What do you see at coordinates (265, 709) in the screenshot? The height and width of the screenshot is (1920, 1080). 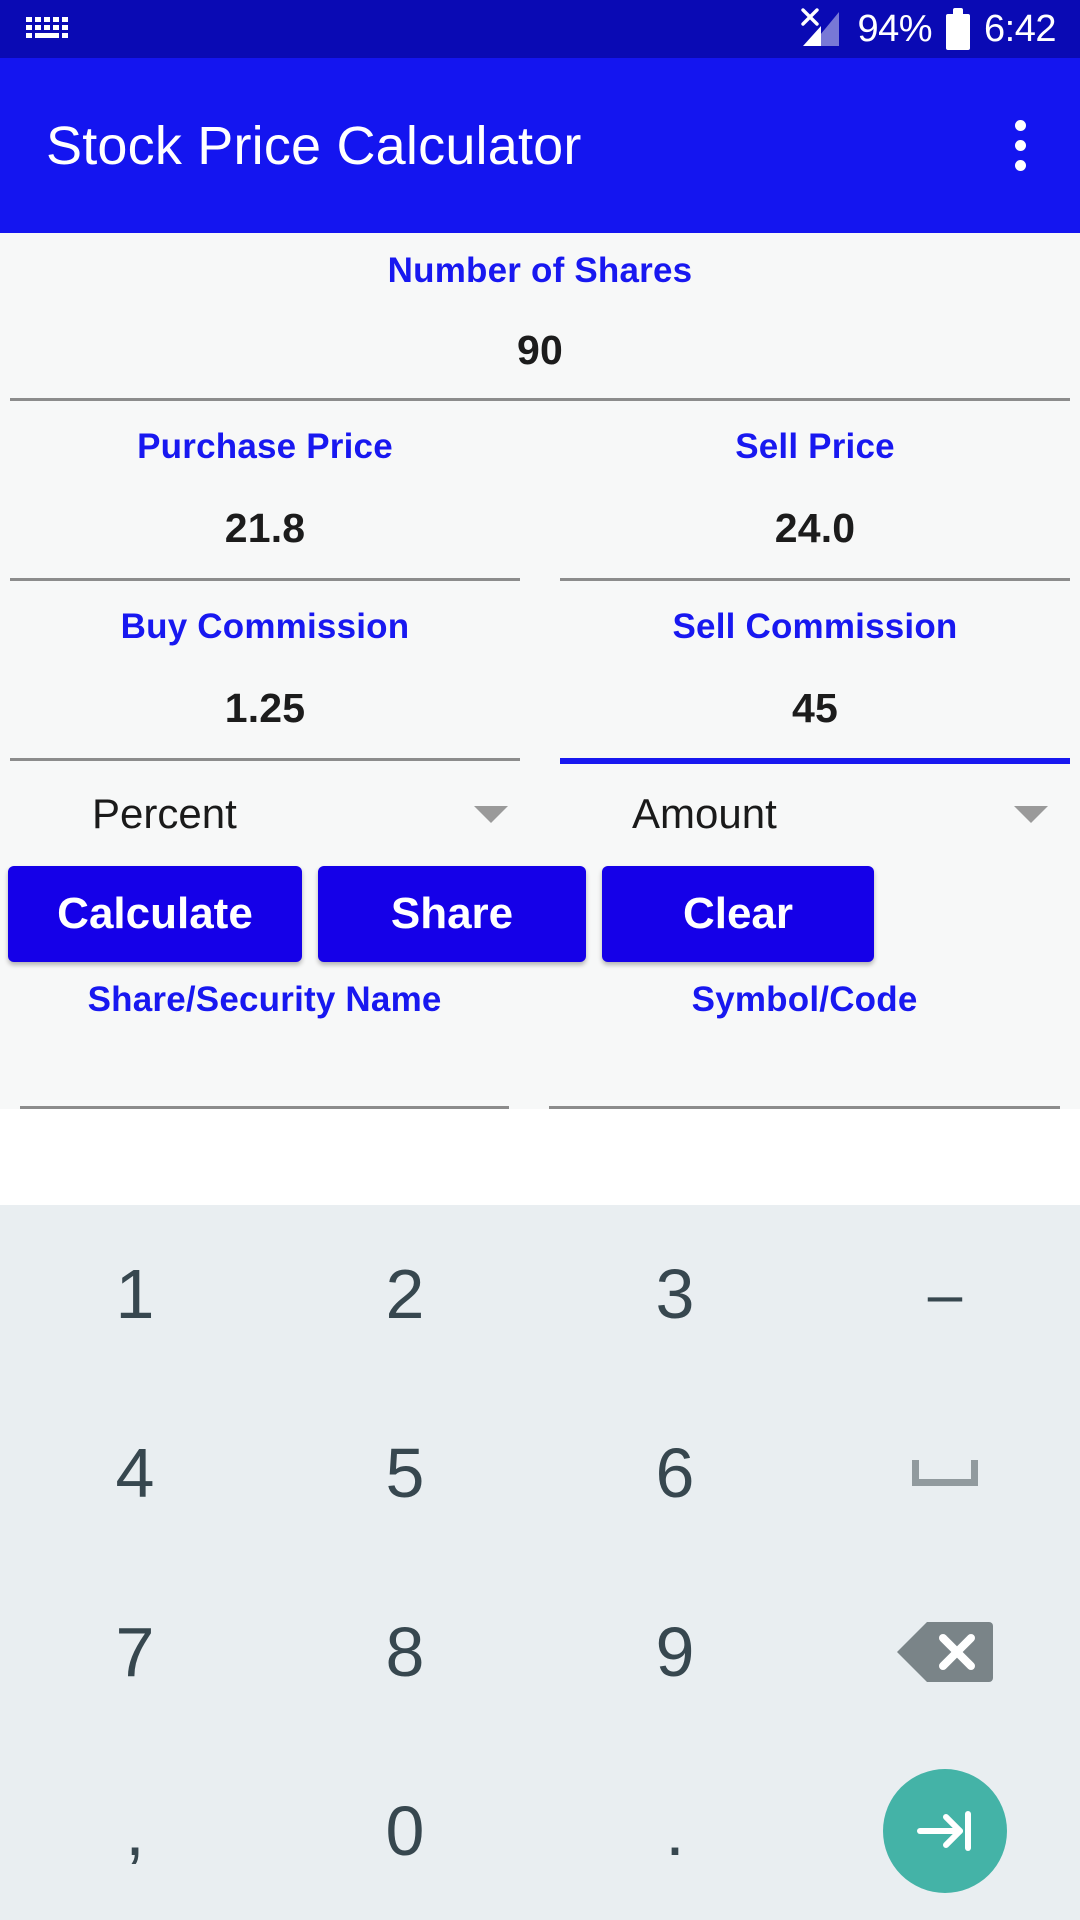 I see `input-buy-commission: 1.25` at bounding box center [265, 709].